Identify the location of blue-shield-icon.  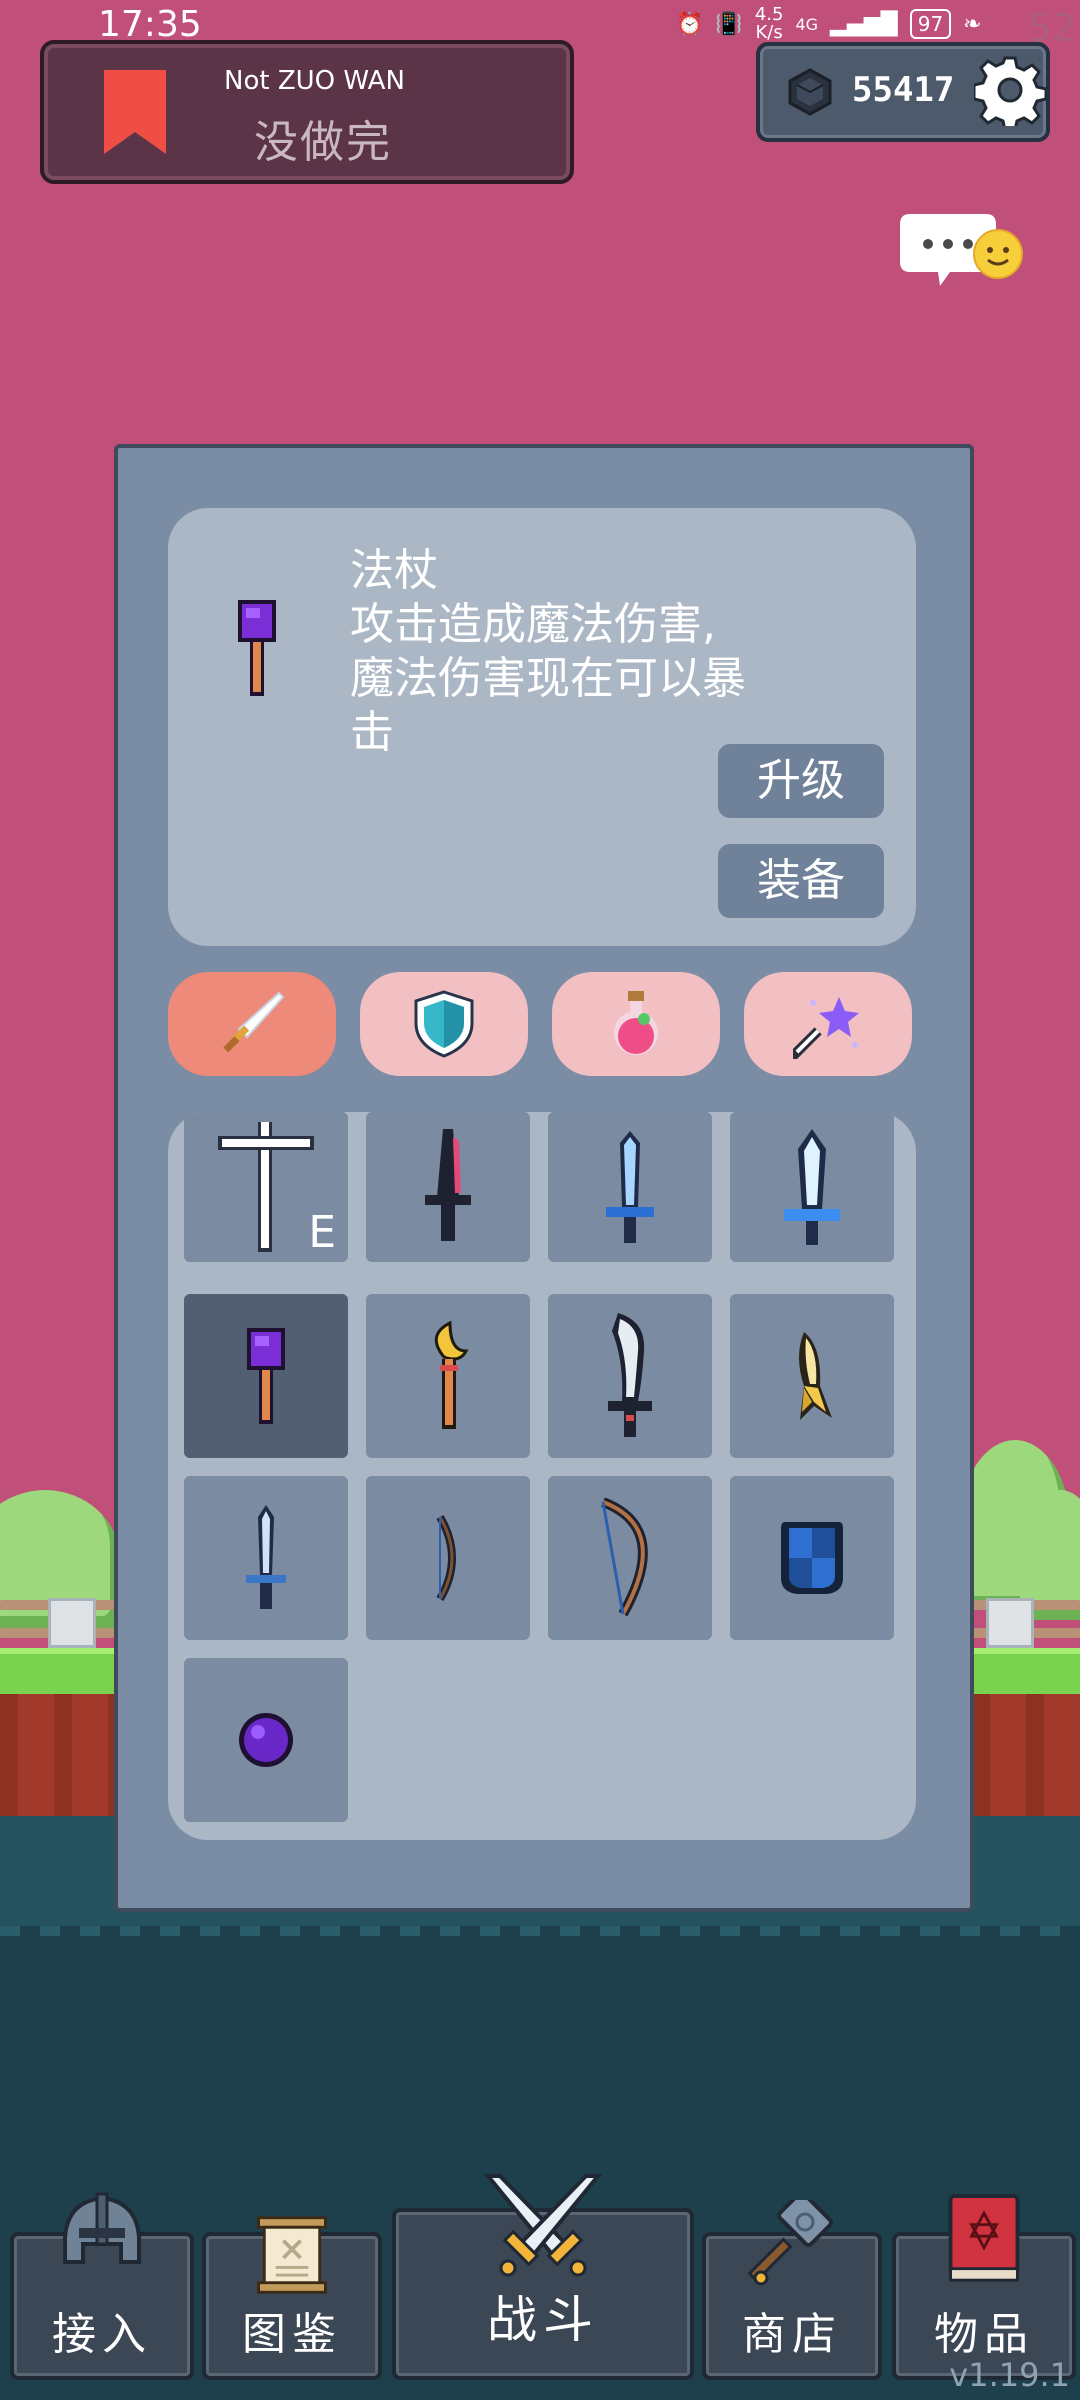
(812, 1558).